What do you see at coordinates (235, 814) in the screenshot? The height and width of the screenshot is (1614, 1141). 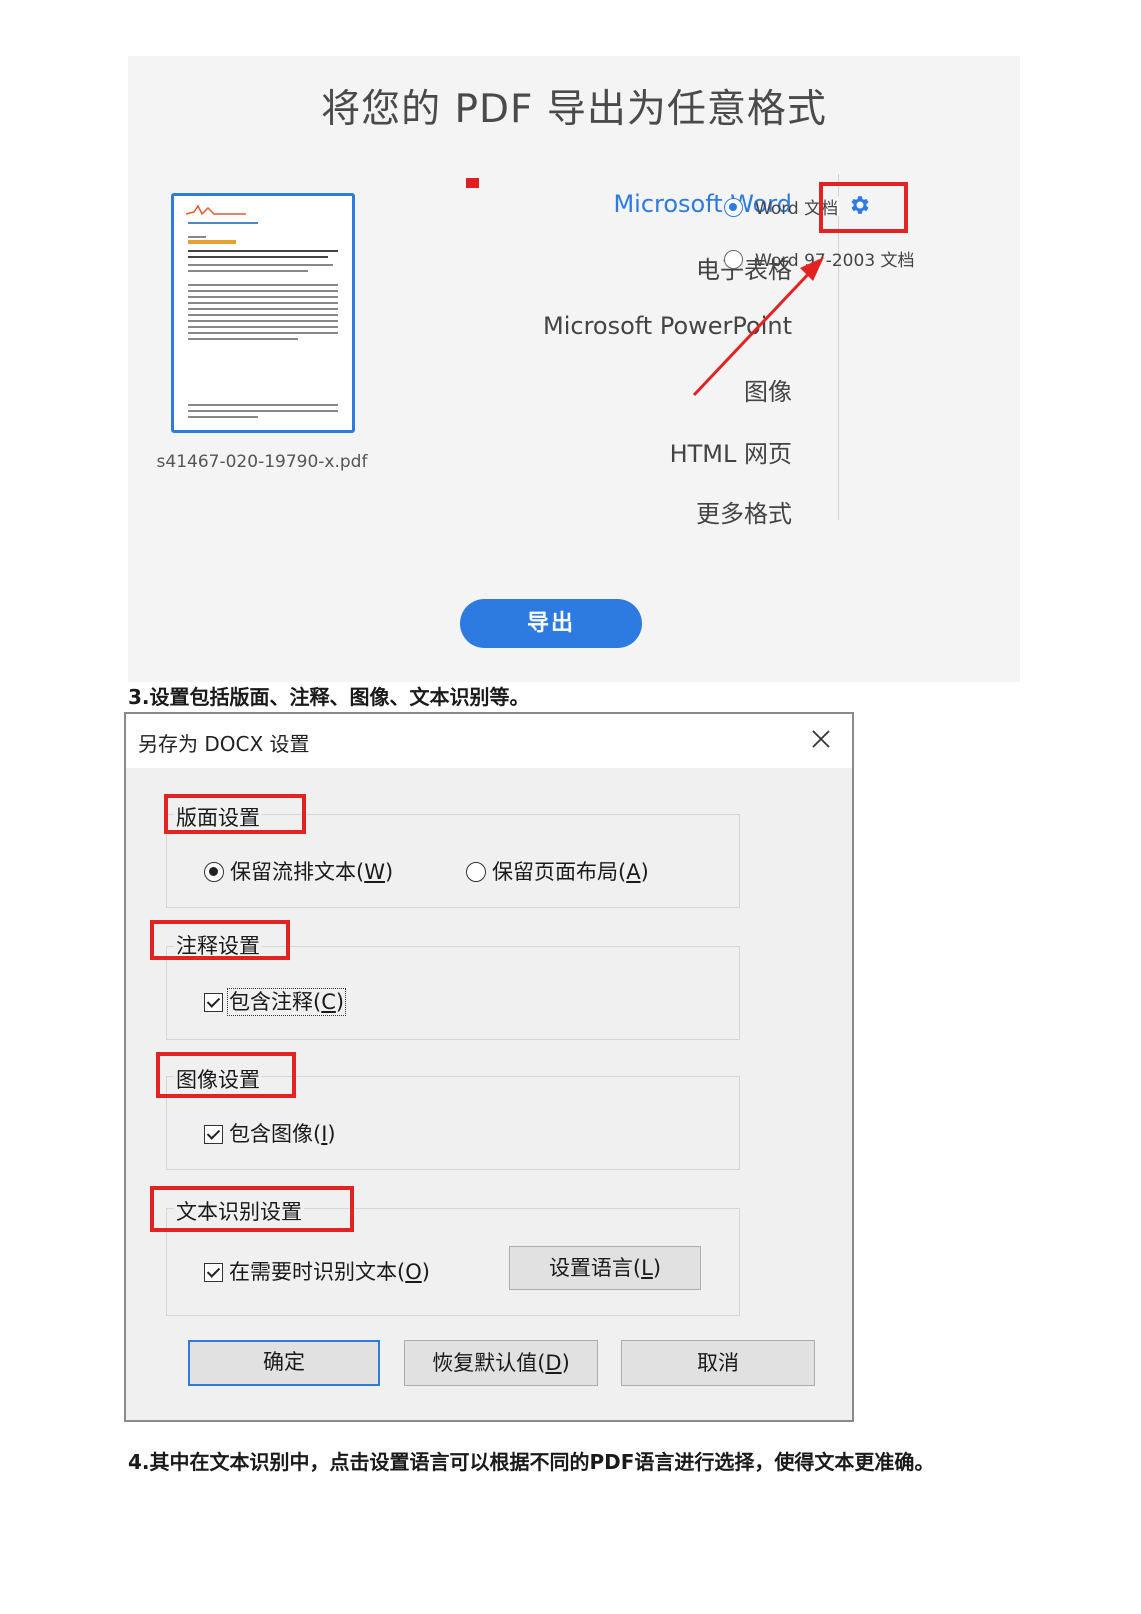 I see `layout-highlight-box` at bounding box center [235, 814].